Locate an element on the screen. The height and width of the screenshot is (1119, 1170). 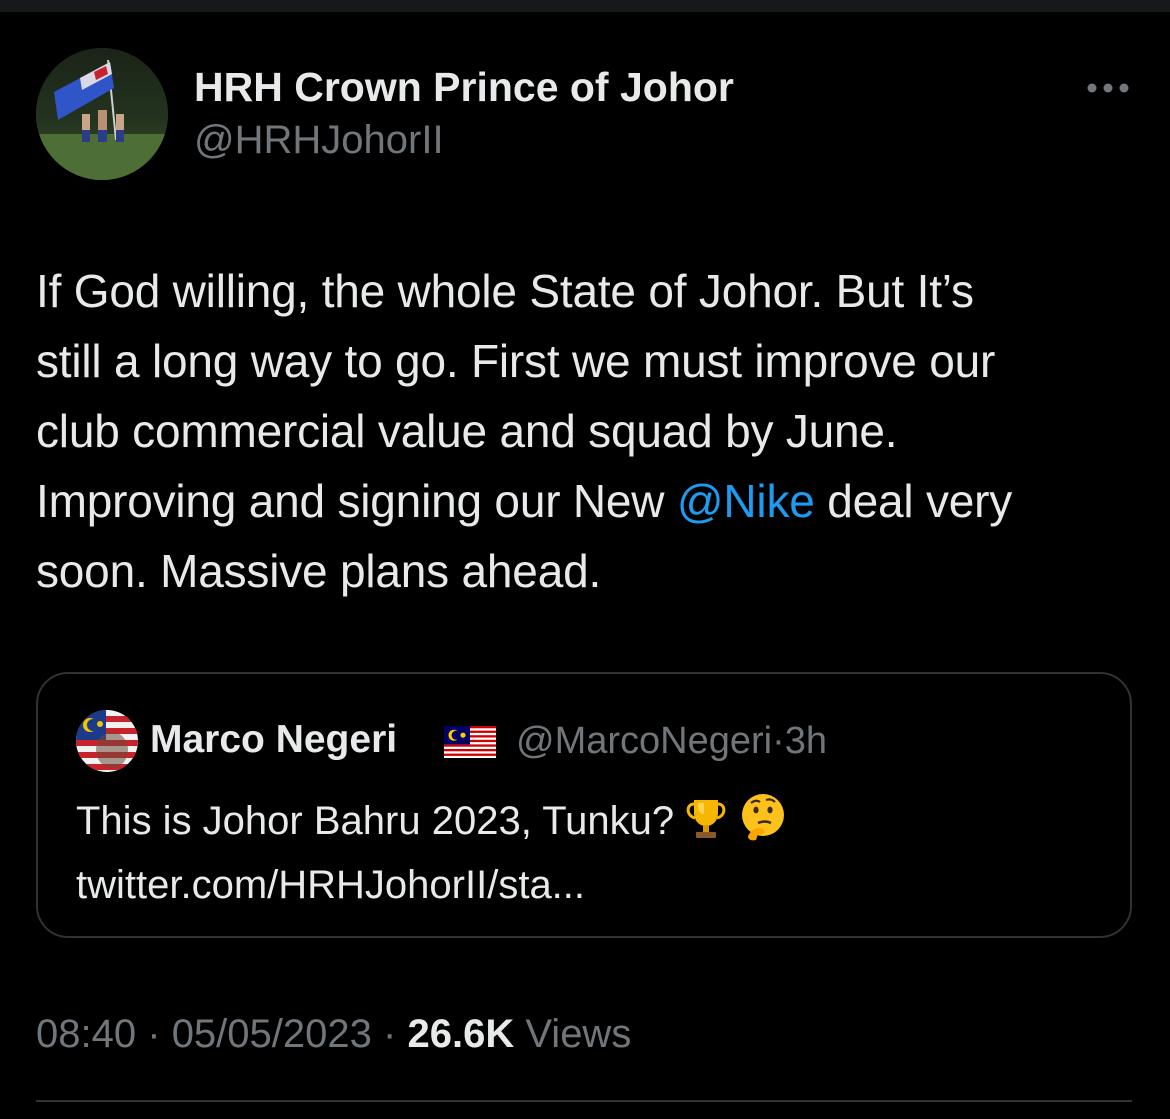
tweet-text-line: club commercial value and squad by June. is located at coordinates (467, 431).